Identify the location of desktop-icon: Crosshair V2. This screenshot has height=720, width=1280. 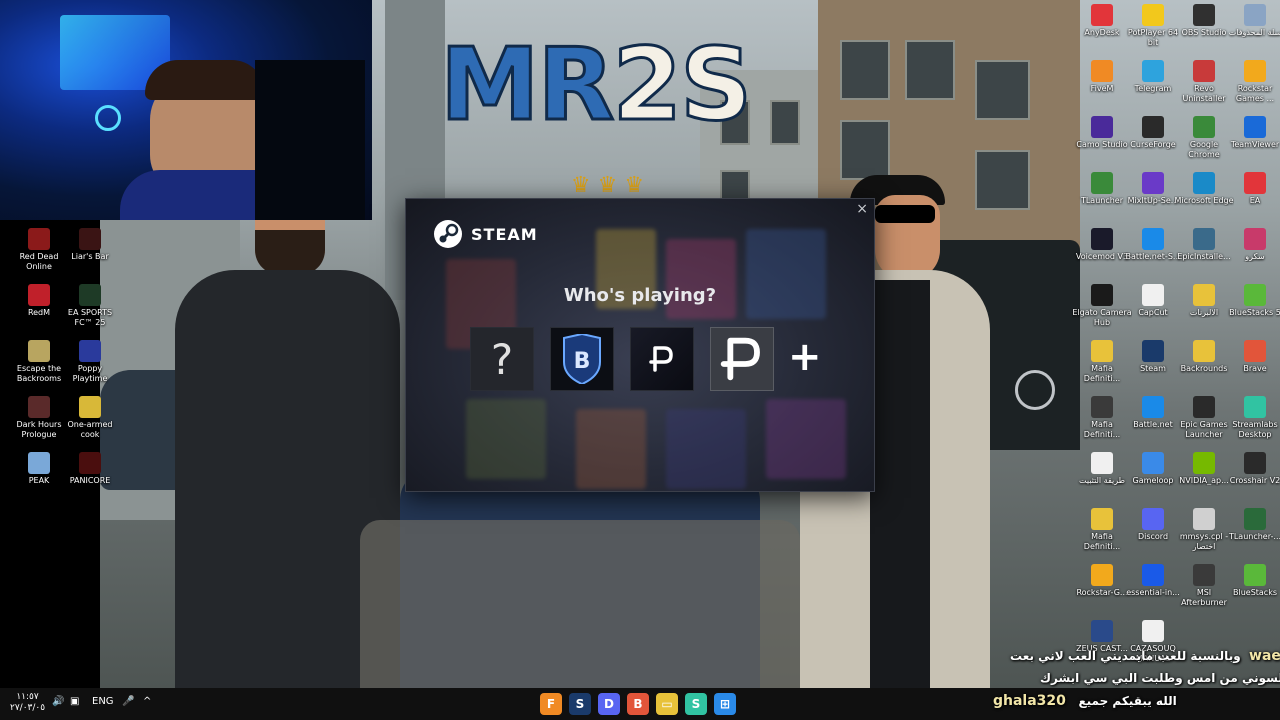
(1252, 469).